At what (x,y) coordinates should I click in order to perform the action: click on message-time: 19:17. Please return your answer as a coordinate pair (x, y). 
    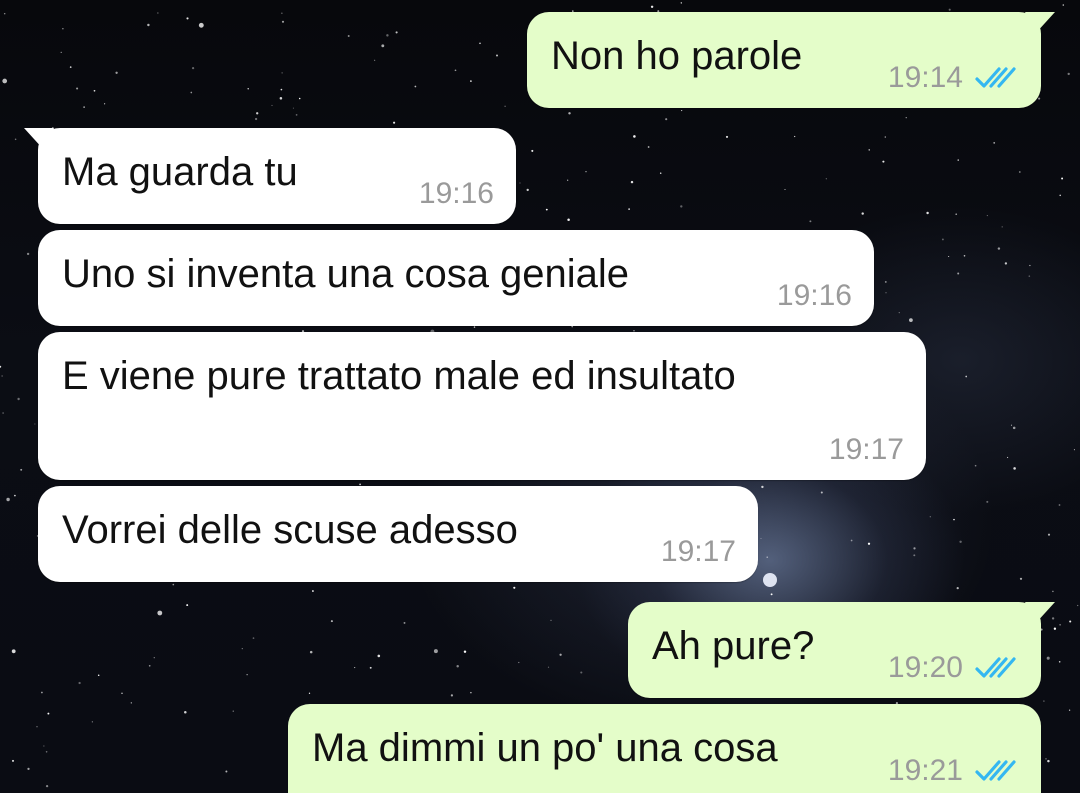
    Looking at the image, I should click on (698, 551).